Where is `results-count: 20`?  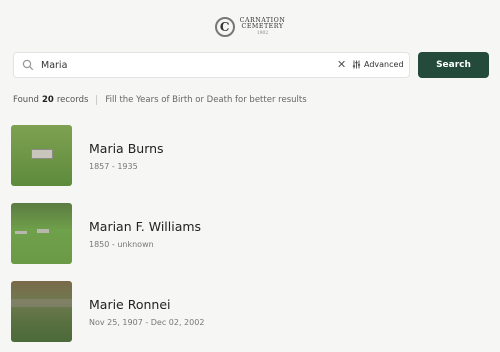 results-count: 20 is located at coordinates (47, 100).